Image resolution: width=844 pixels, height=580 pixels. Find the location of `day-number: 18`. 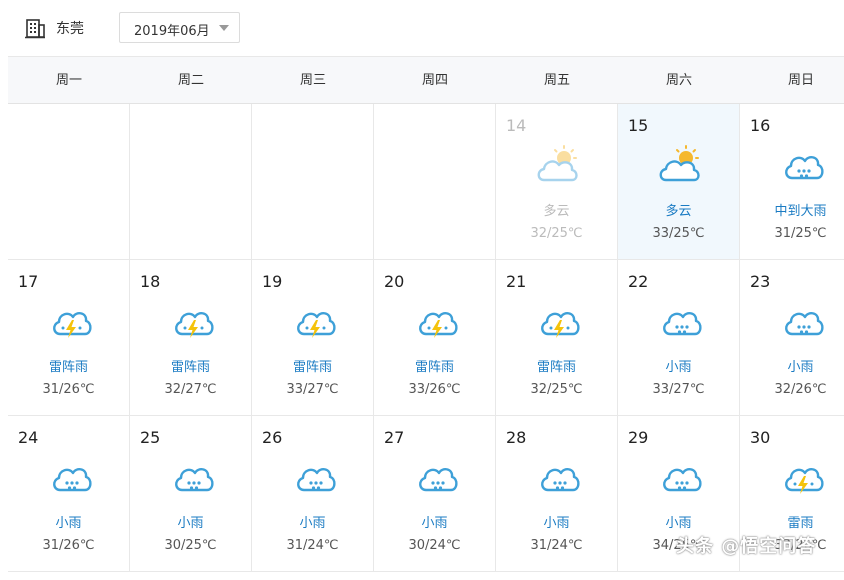

day-number: 18 is located at coordinates (150, 281).